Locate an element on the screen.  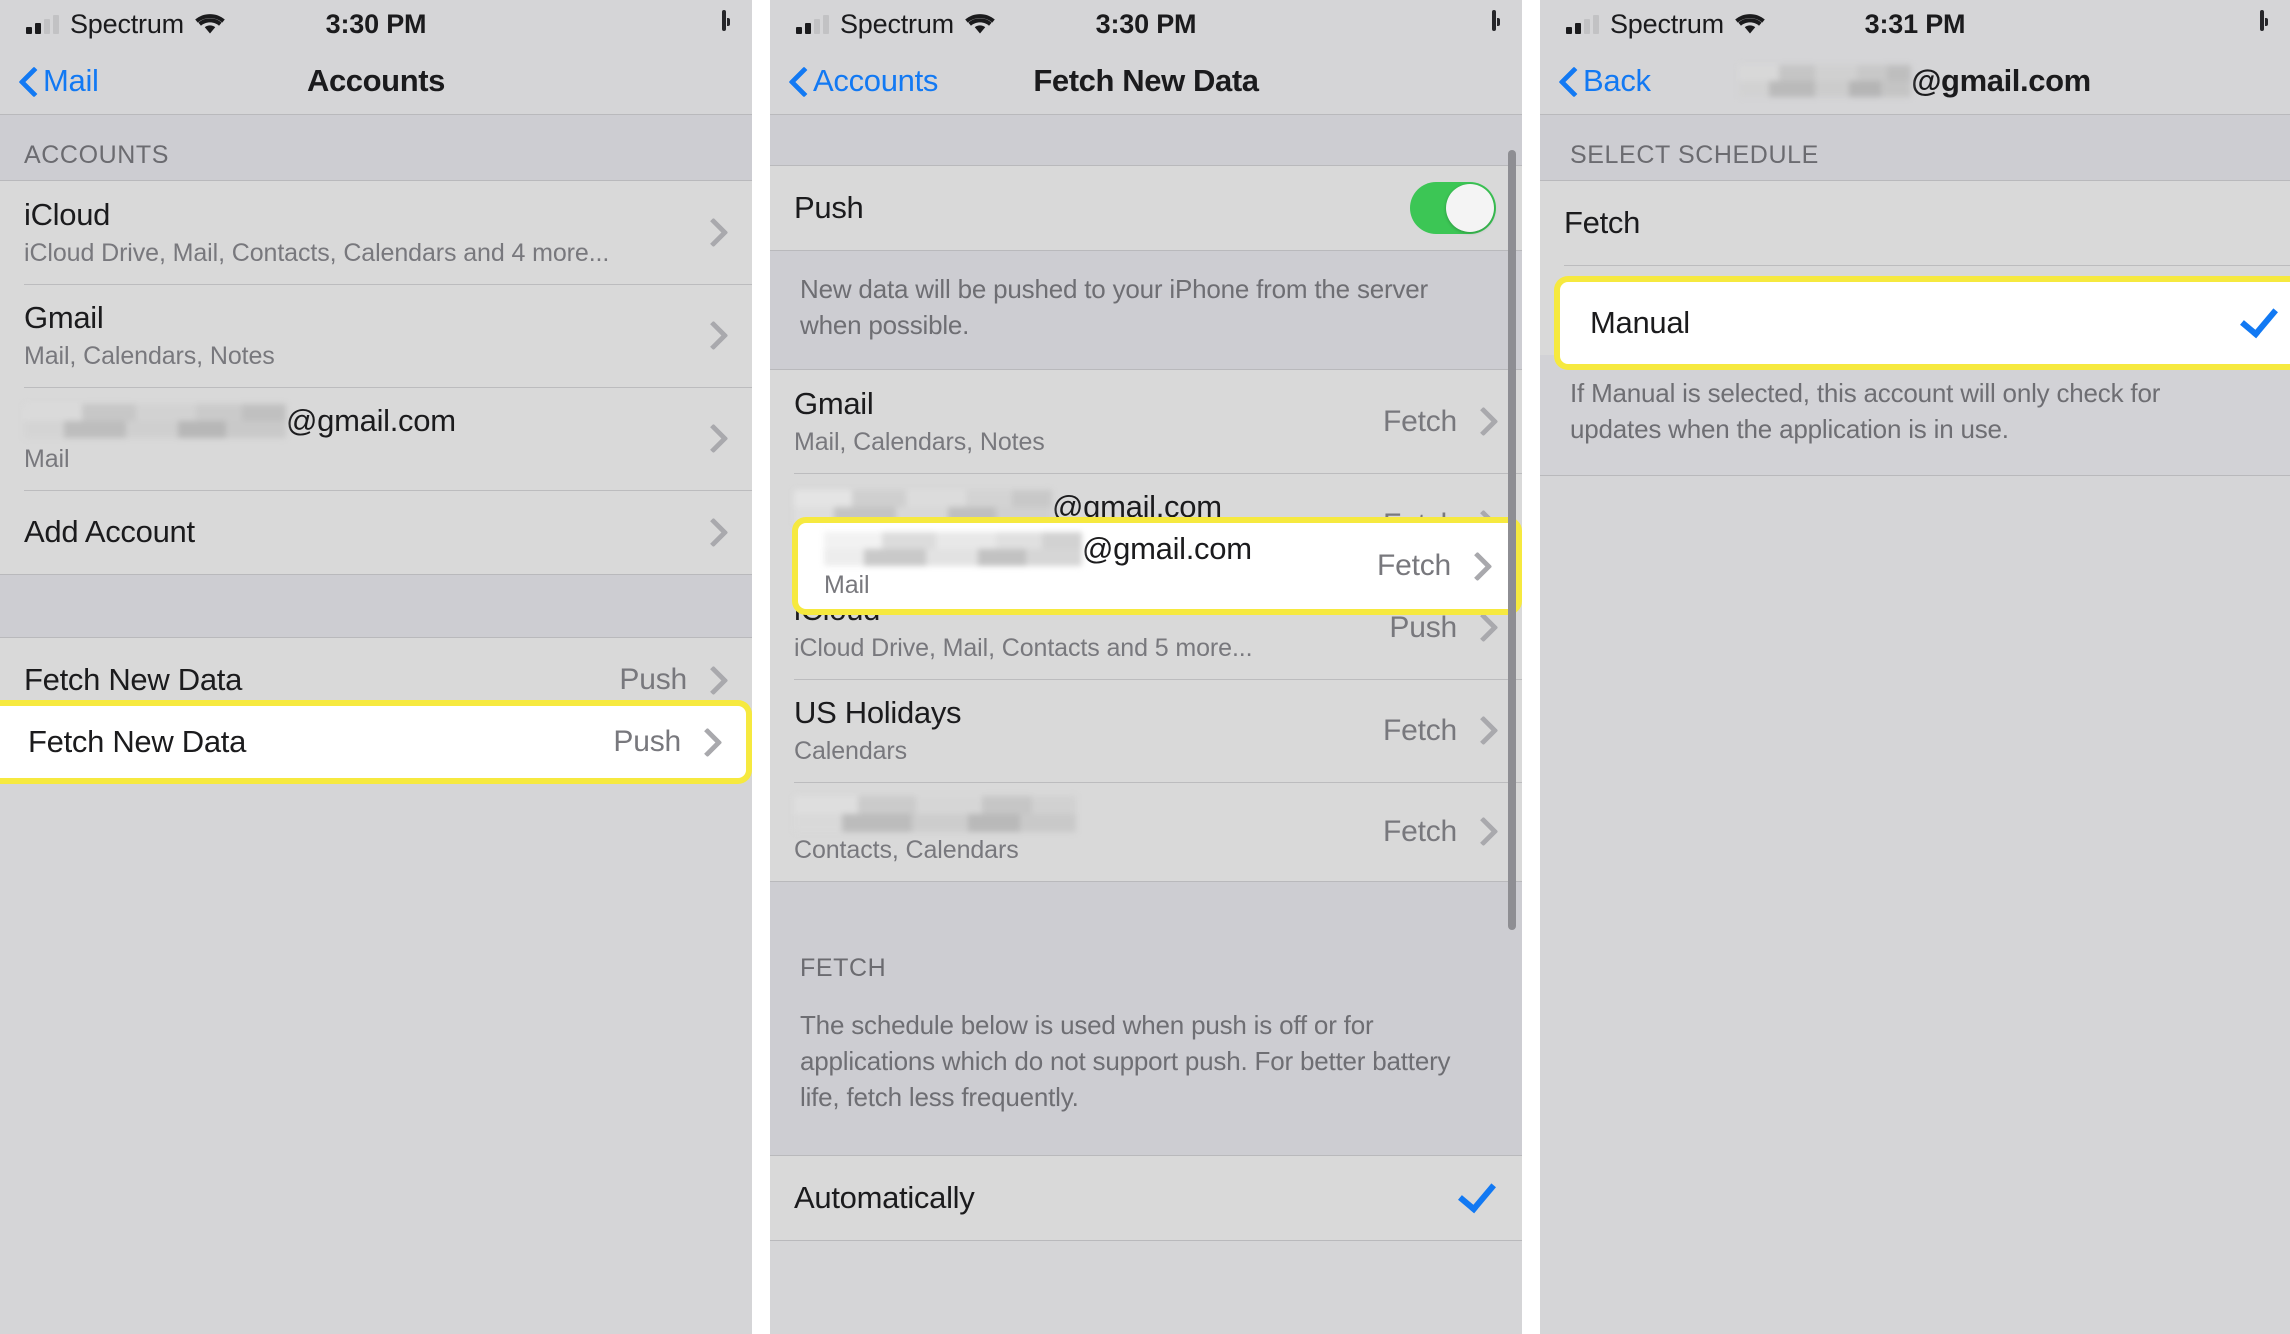
highlight-row-title: @gmail.com is located at coordinates (1100, 549).